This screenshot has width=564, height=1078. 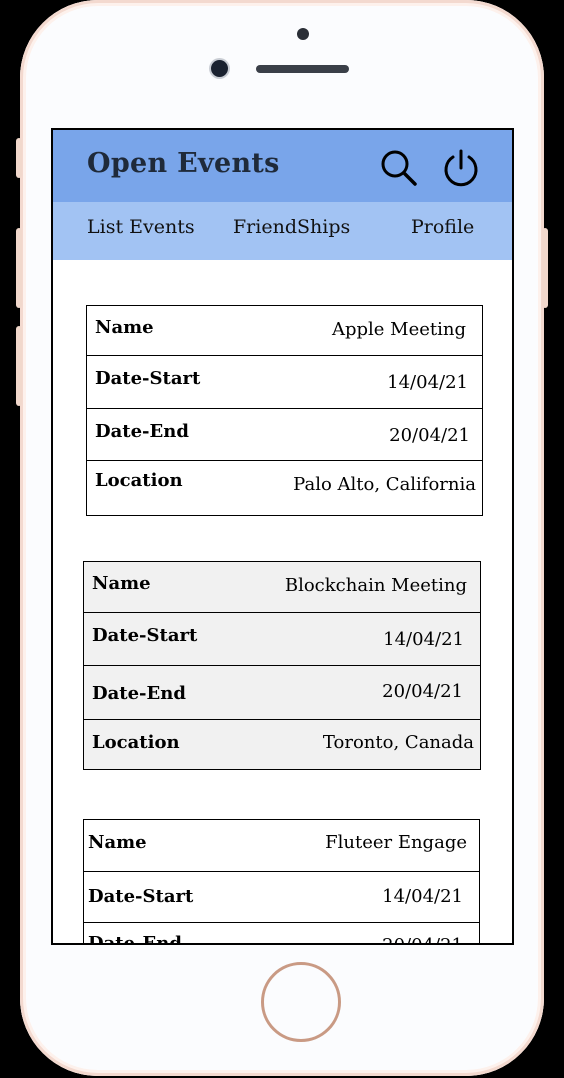 I want to click on event-name: Blockchain Meeting, so click(x=375, y=585).